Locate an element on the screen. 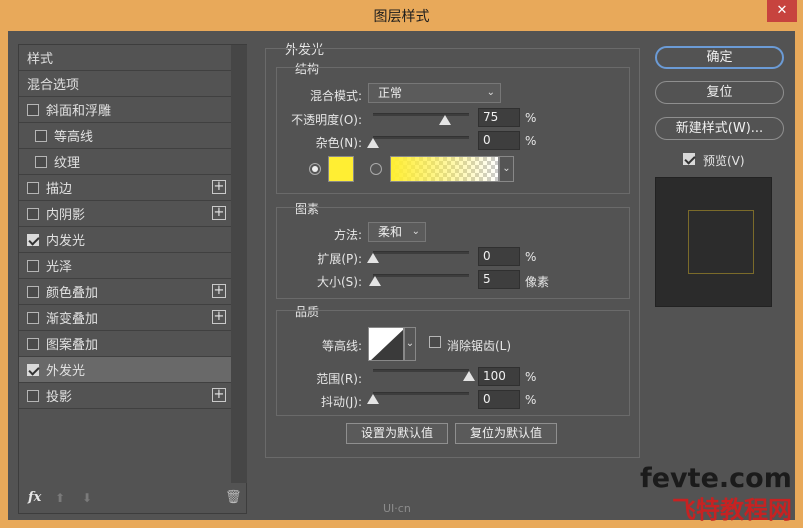 This screenshot has width=803, height=528. glow-gradient-swatch is located at coordinates (444, 169).